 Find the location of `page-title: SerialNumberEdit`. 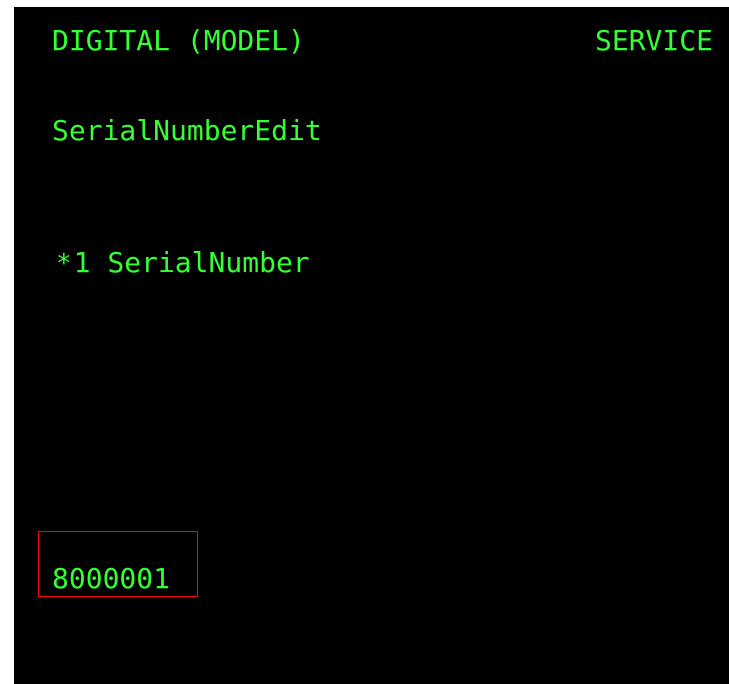

page-title: SerialNumberEdit is located at coordinates (187, 130).